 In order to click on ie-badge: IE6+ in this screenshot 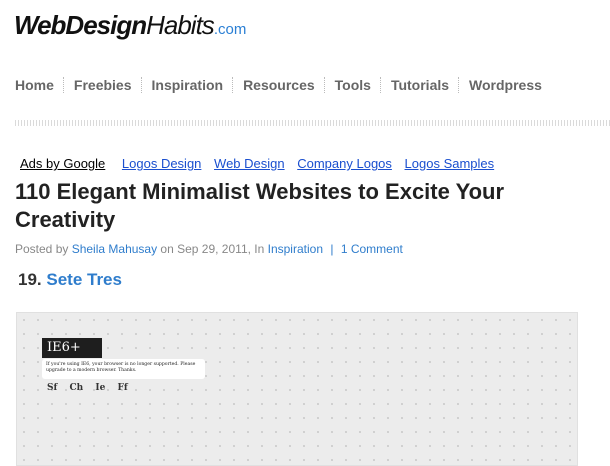, I will do `click(72, 348)`.